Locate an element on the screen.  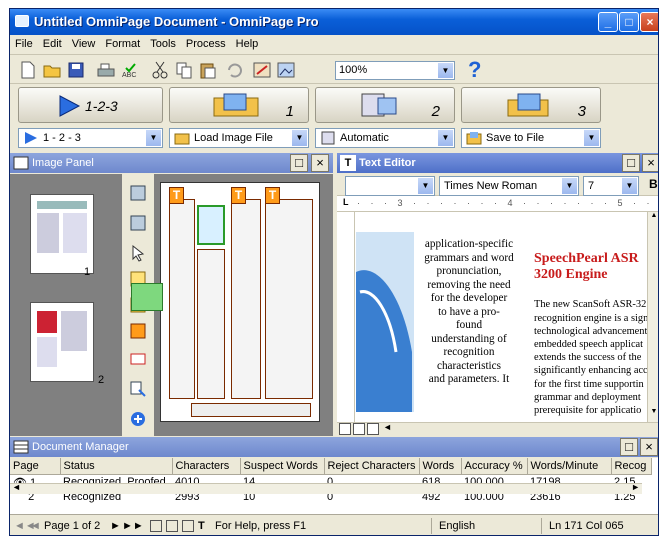
zone-template-icon is located at coordinates (138, 223).